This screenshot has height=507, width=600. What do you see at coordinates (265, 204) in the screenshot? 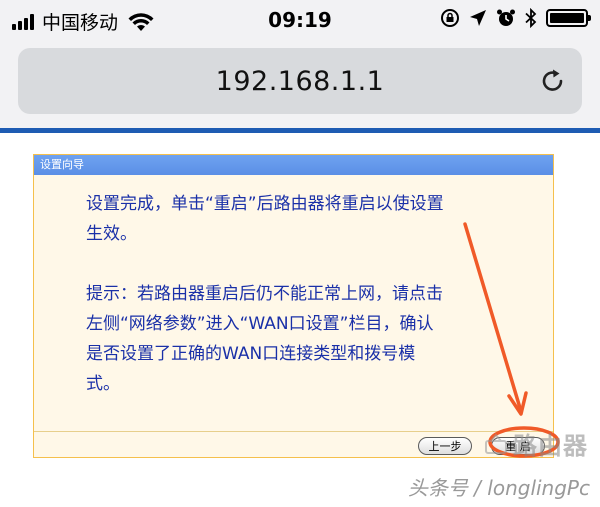
I see `message-line: 设置完成，单击“重启”后路由器将重启以使设置` at bounding box center [265, 204].